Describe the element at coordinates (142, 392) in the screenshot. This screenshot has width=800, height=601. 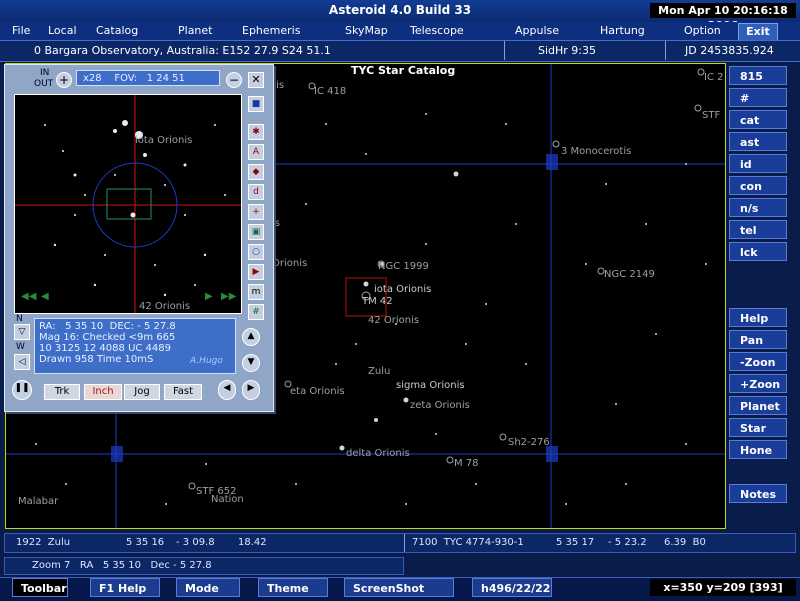
I see `jog-button: Jog` at that location.